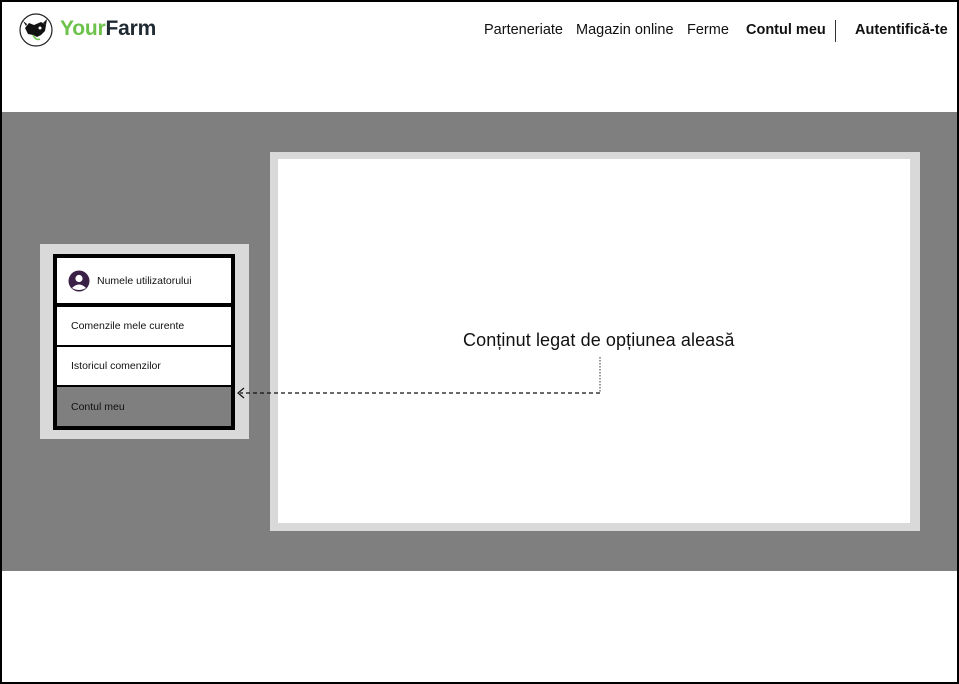 This screenshot has height=684, width=959. Describe the element at coordinates (708, 30) in the screenshot. I see `nav-ferme: Ferme` at that location.